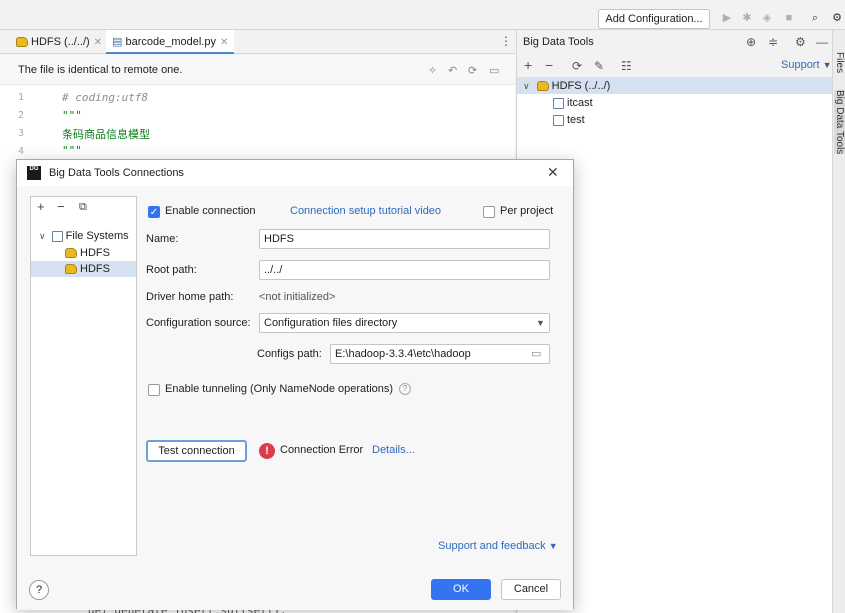 This screenshot has height=613, width=845. I want to click on save-icon: ▭, so click(494, 70).